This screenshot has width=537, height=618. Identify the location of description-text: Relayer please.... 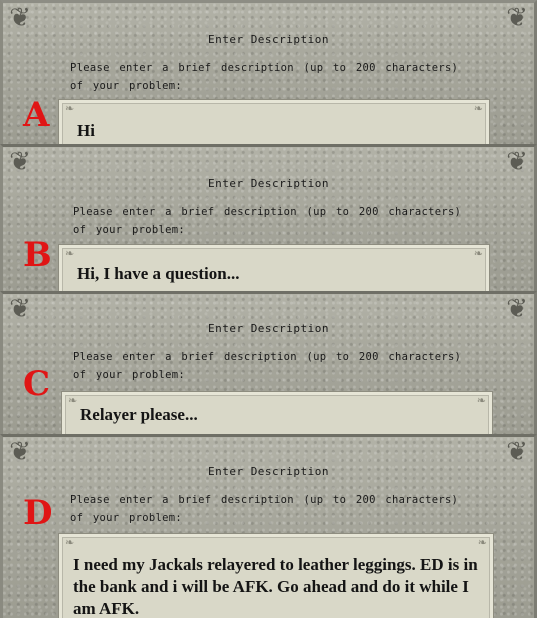
(139, 414).